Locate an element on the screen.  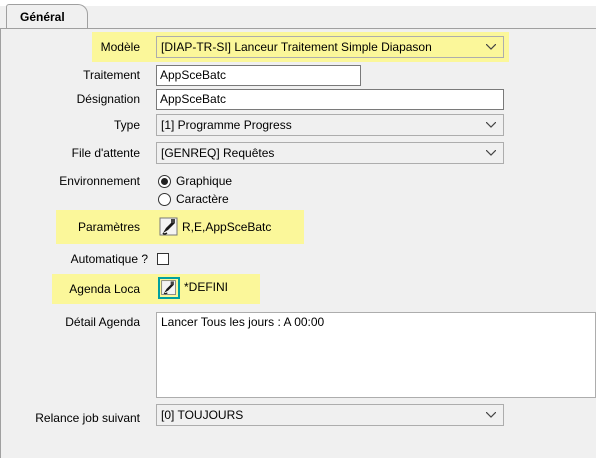
automatique-label: Automatique ? is located at coordinates (109, 259).